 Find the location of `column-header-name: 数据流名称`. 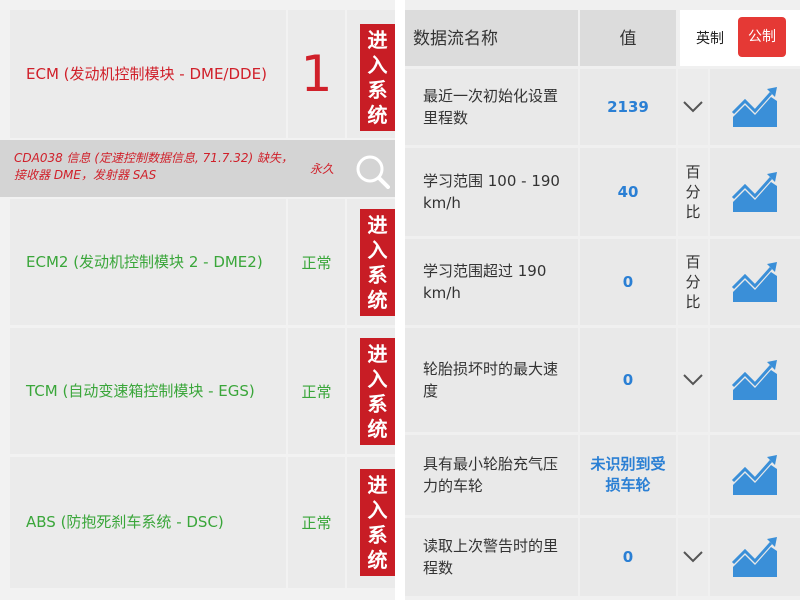

column-header-name: 数据流名称 is located at coordinates (491, 38).